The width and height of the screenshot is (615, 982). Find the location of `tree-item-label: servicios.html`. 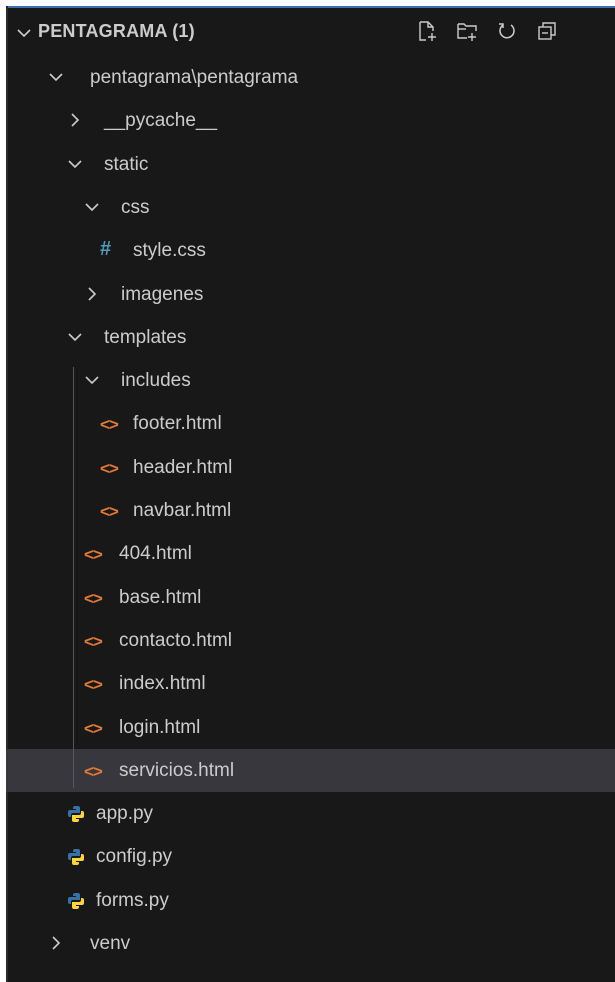

tree-item-label: servicios.html is located at coordinates (177, 770).